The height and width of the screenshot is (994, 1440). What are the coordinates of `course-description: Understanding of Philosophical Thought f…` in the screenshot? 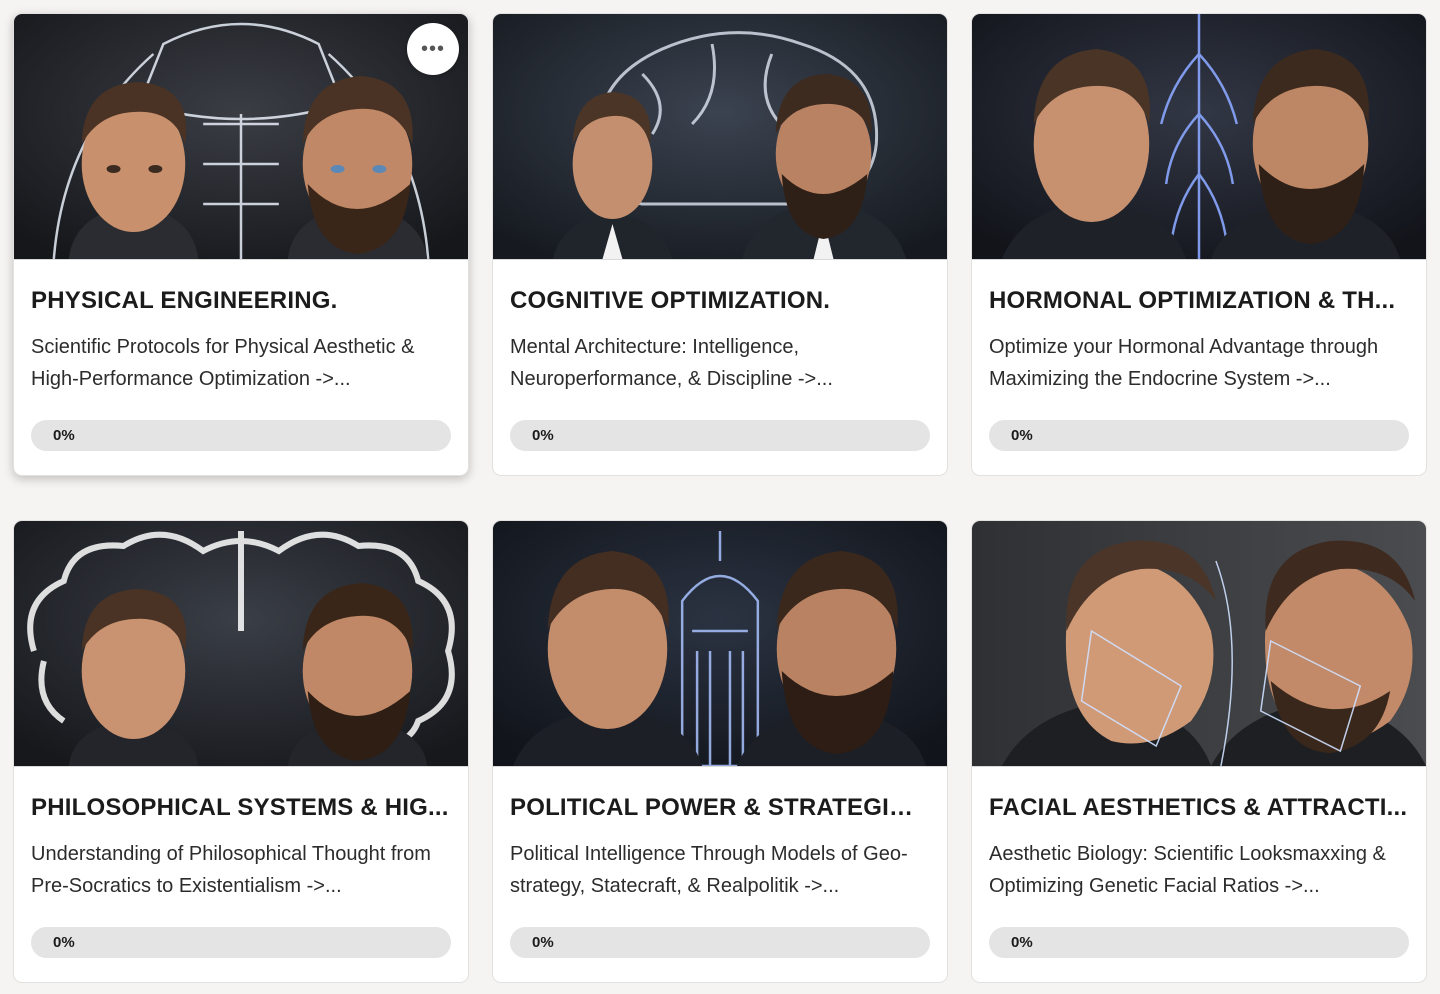 It's located at (231, 870).